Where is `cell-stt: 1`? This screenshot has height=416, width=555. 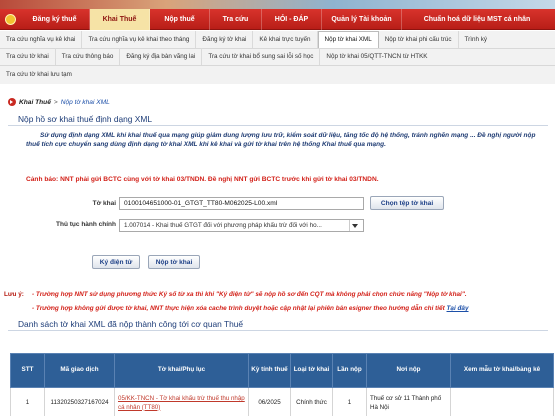 cell-stt: 1 is located at coordinates (27, 401).